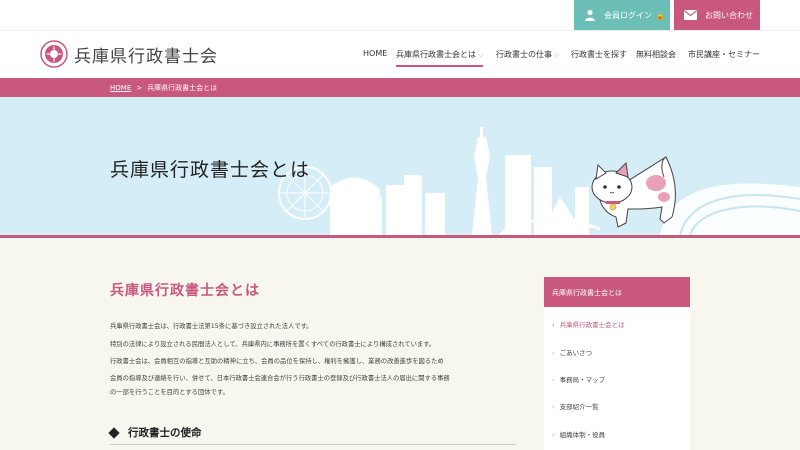 The image size is (800, 450). I want to click on hero-title: 兵庫県行政書士会とは, so click(210, 170).